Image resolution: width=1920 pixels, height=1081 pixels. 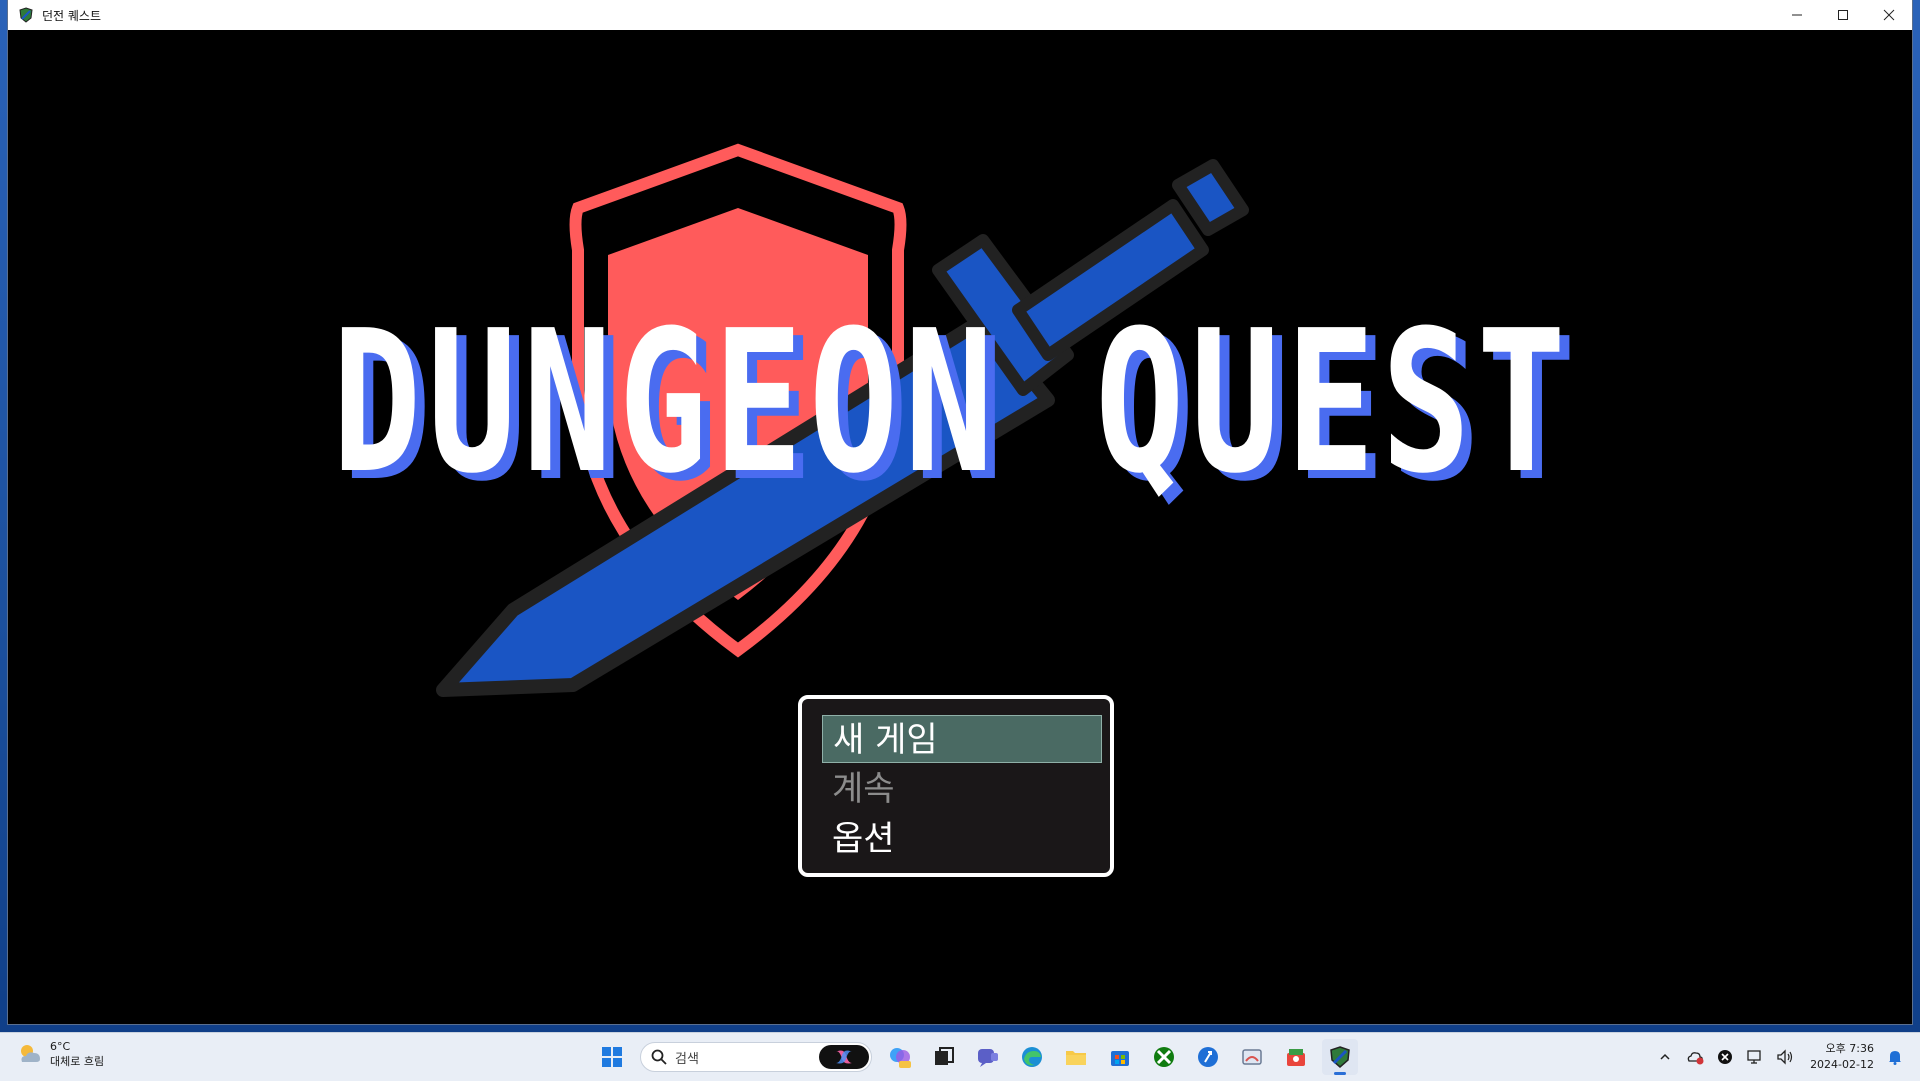 I want to click on system-tray: 오후 7:36 2024-02-12, so click(x=1780, y=1057).